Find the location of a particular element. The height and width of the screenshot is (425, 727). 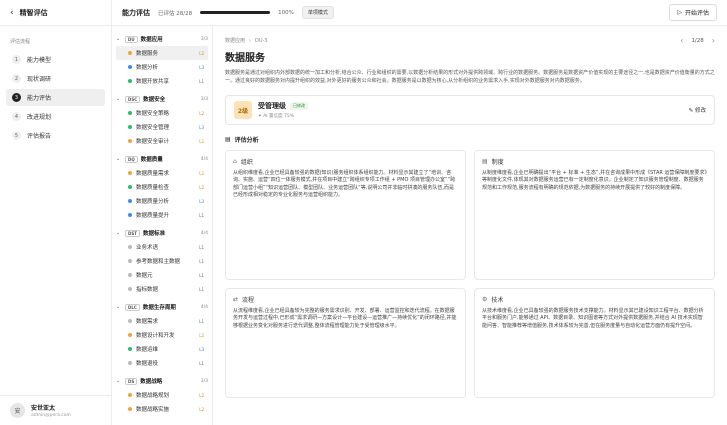

tree-item: 数据分析 L3 is located at coordinates (162, 67).